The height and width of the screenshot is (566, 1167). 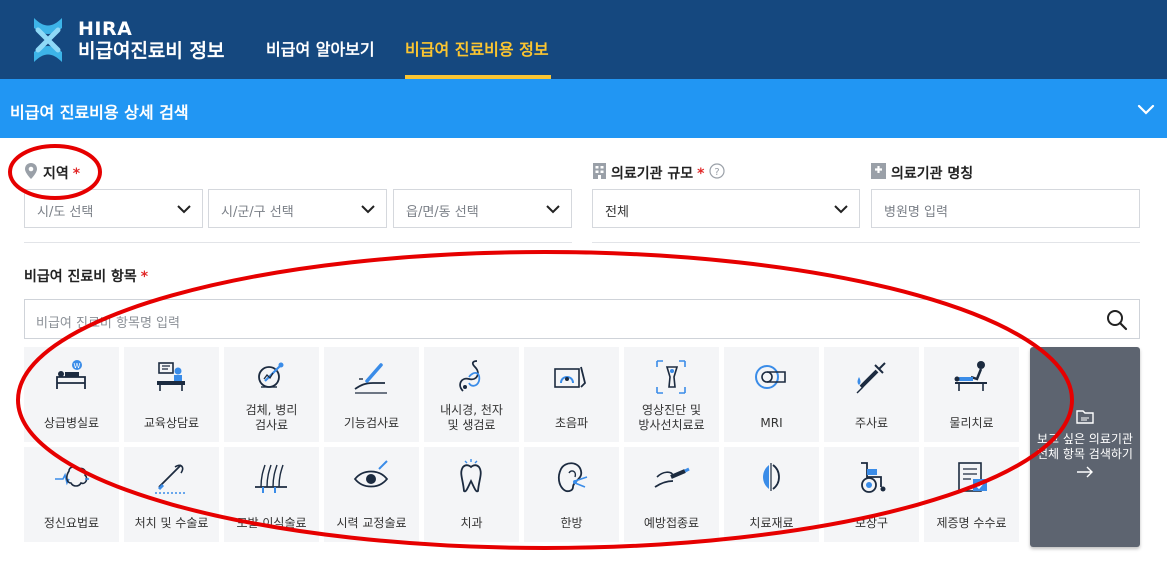 What do you see at coordinates (371, 523) in the screenshot?
I see `category-label: 시력 교정술료` at bounding box center [371, 523].